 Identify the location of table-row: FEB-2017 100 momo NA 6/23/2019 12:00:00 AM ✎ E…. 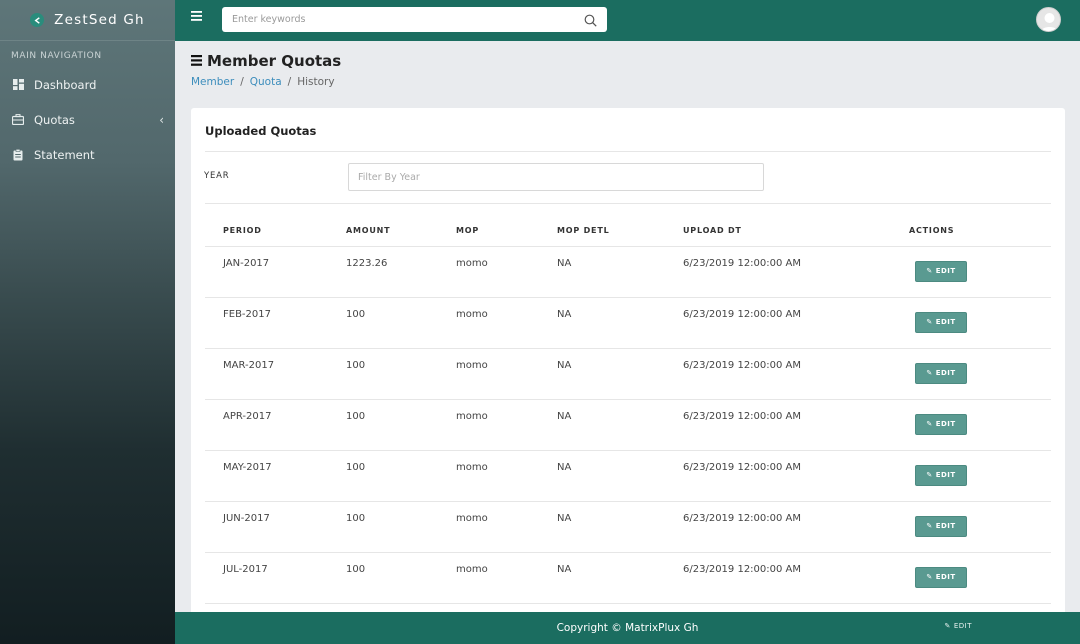
(628, 323).